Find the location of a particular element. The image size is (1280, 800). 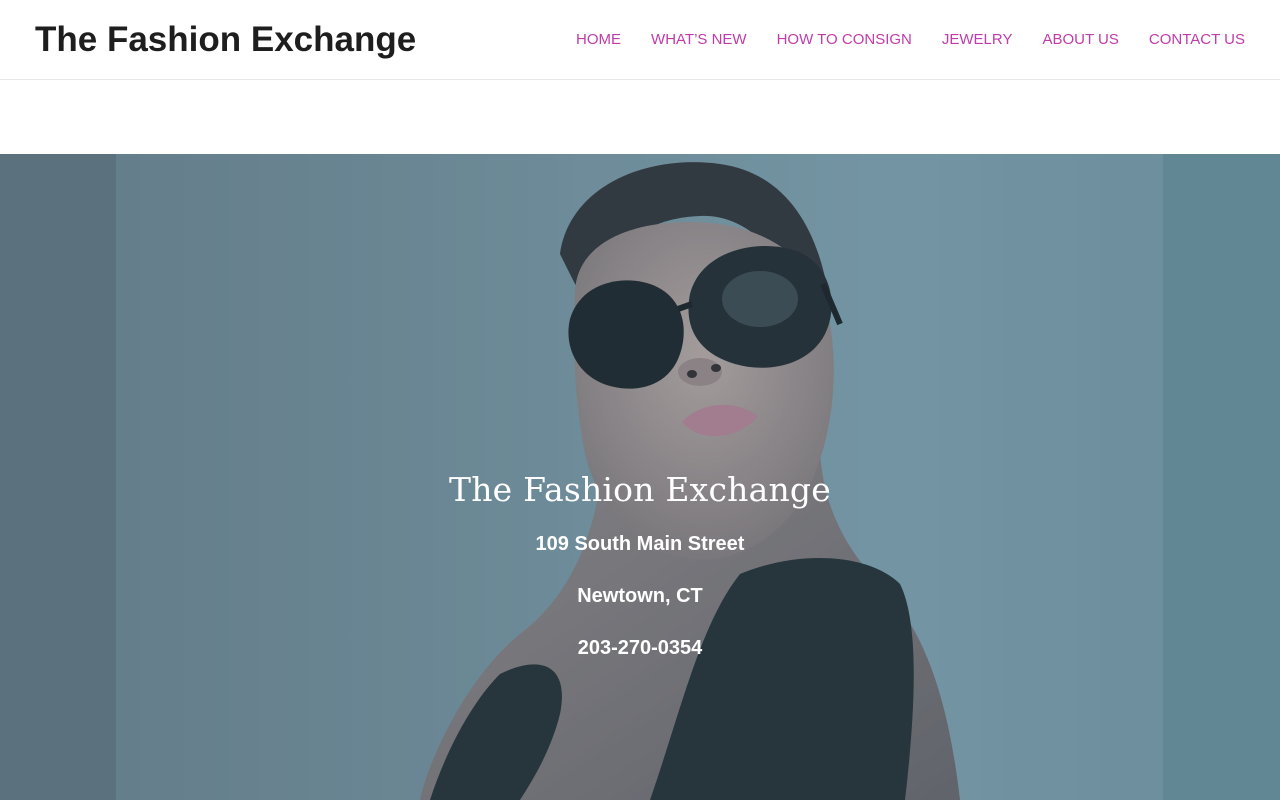

header-spacer is located at coordinates (640, 117).